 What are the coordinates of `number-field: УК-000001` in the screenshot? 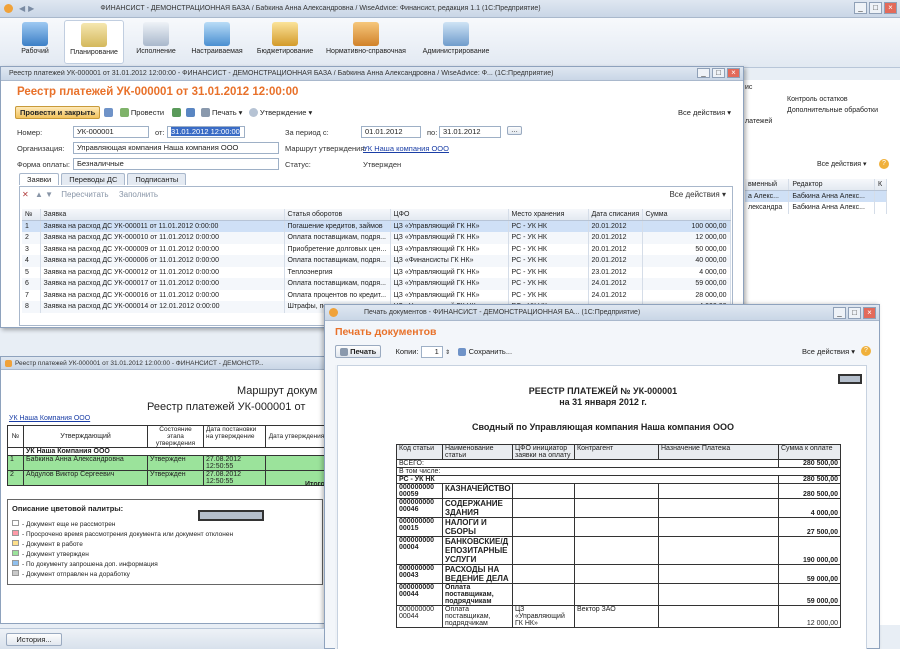 It's located at (111, 132).